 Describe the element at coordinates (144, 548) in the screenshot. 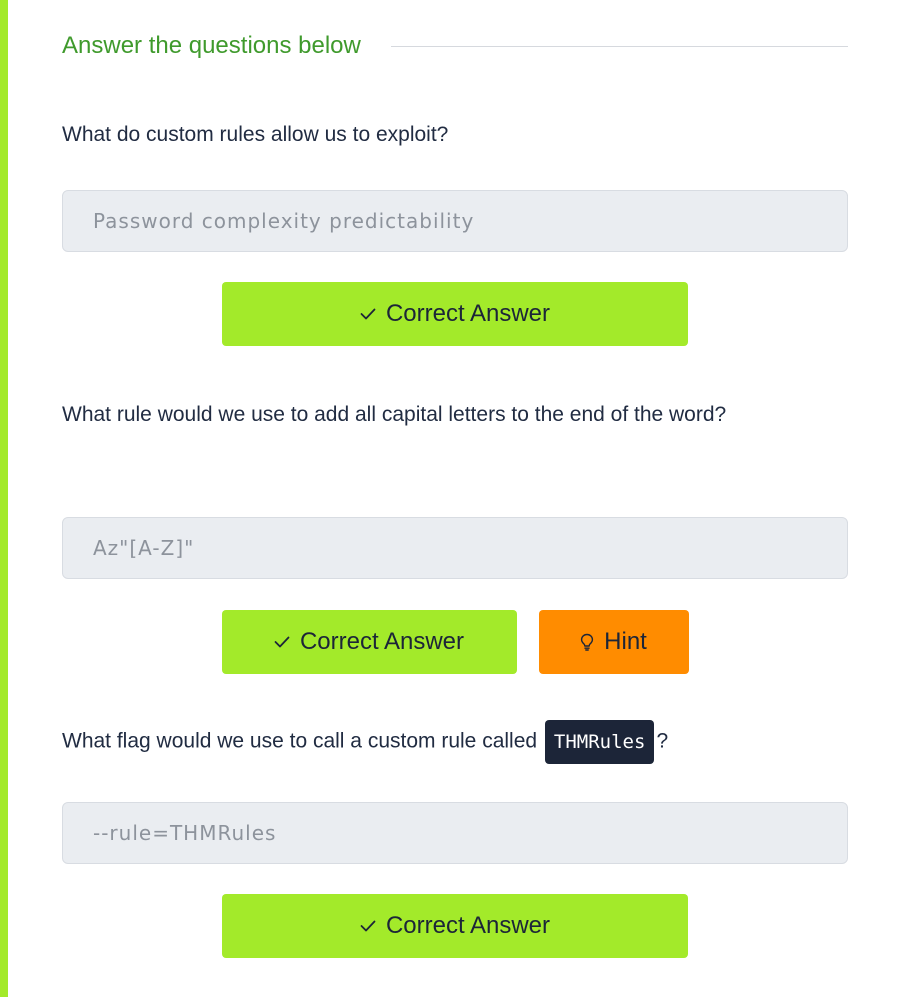

I see `answer-value-2: Az"[A-Z]"` at that location.